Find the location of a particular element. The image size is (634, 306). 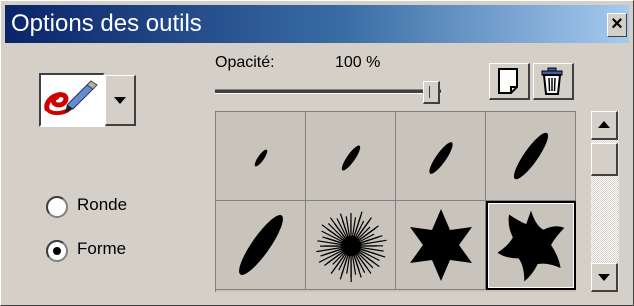

eraser-brush-icon is located at coordinates (71, 98).